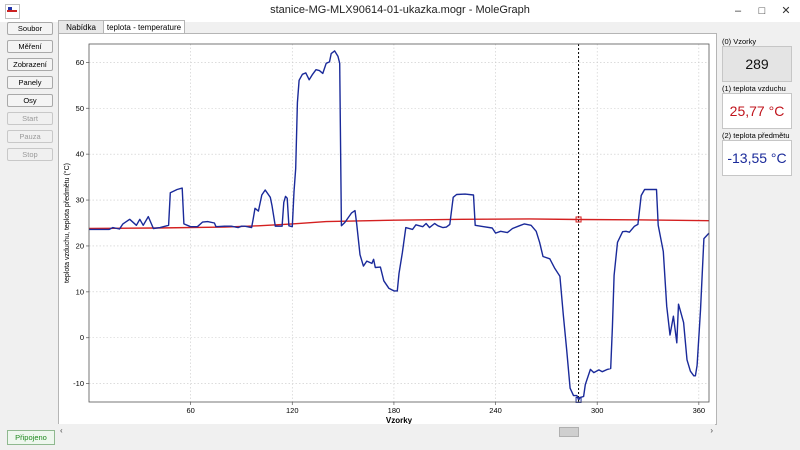  Describe the element at coordinates (61, 431) in the screenshot. I see `scroll-left-icon: ‹` at that location.